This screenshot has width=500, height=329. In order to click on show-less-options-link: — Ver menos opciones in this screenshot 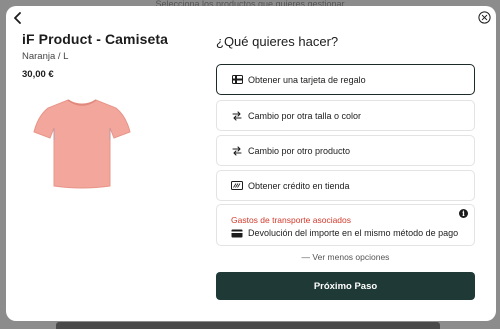, I will do `click(345, 257)`.